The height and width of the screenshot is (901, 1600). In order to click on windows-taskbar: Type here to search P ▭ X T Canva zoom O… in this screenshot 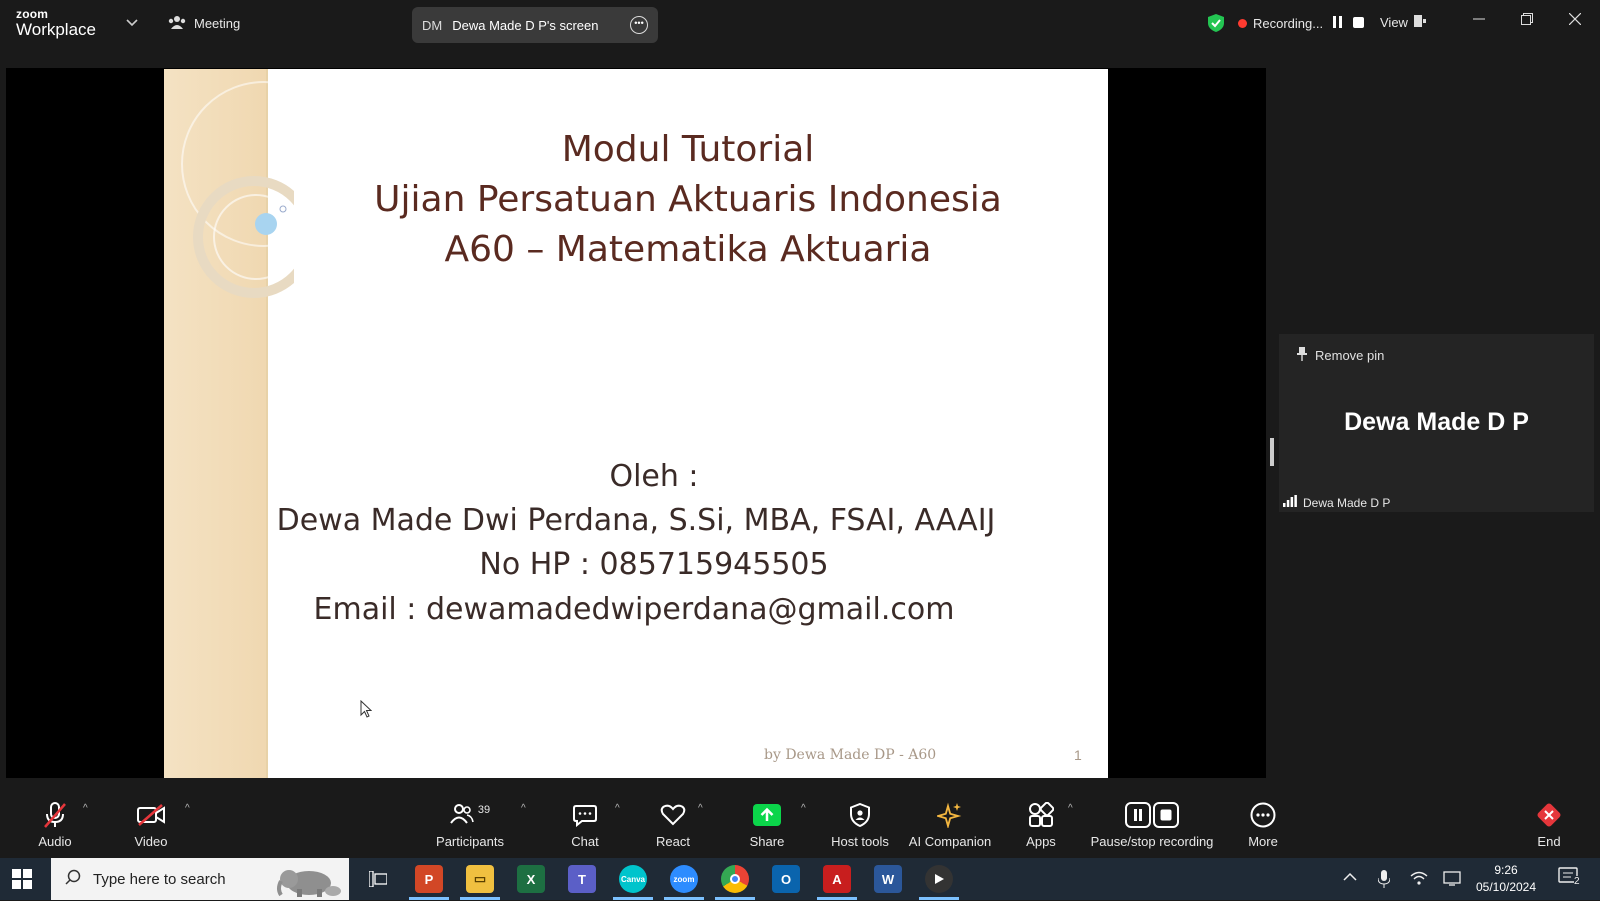, I will do `click(800, 879)`.